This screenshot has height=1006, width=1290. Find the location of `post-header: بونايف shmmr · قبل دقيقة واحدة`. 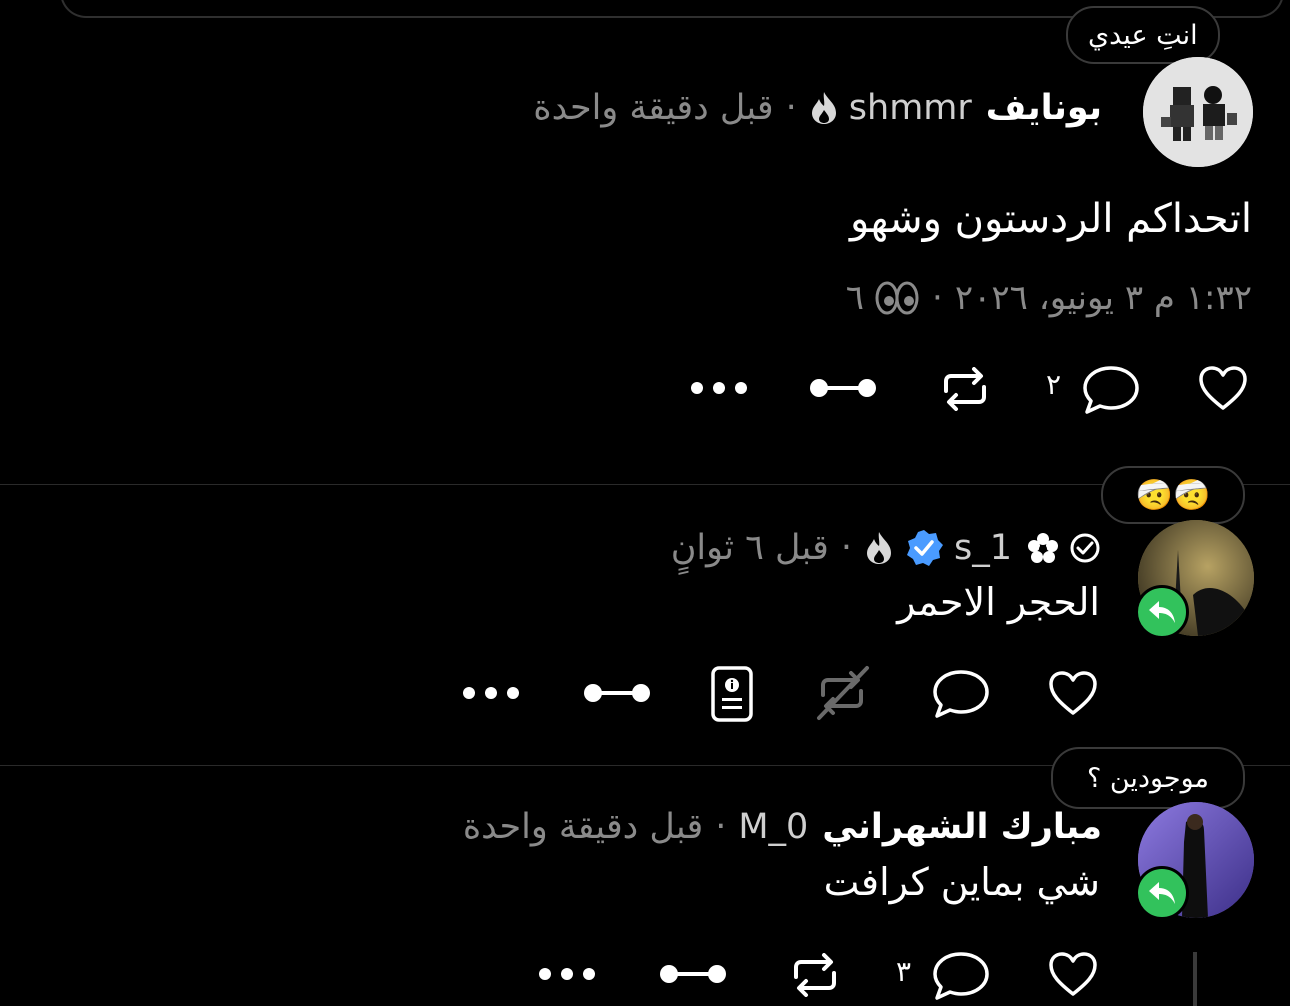

post-header: بونايف shmmr · قبل دقيقة واحدة is located at coordinates (817, 108).